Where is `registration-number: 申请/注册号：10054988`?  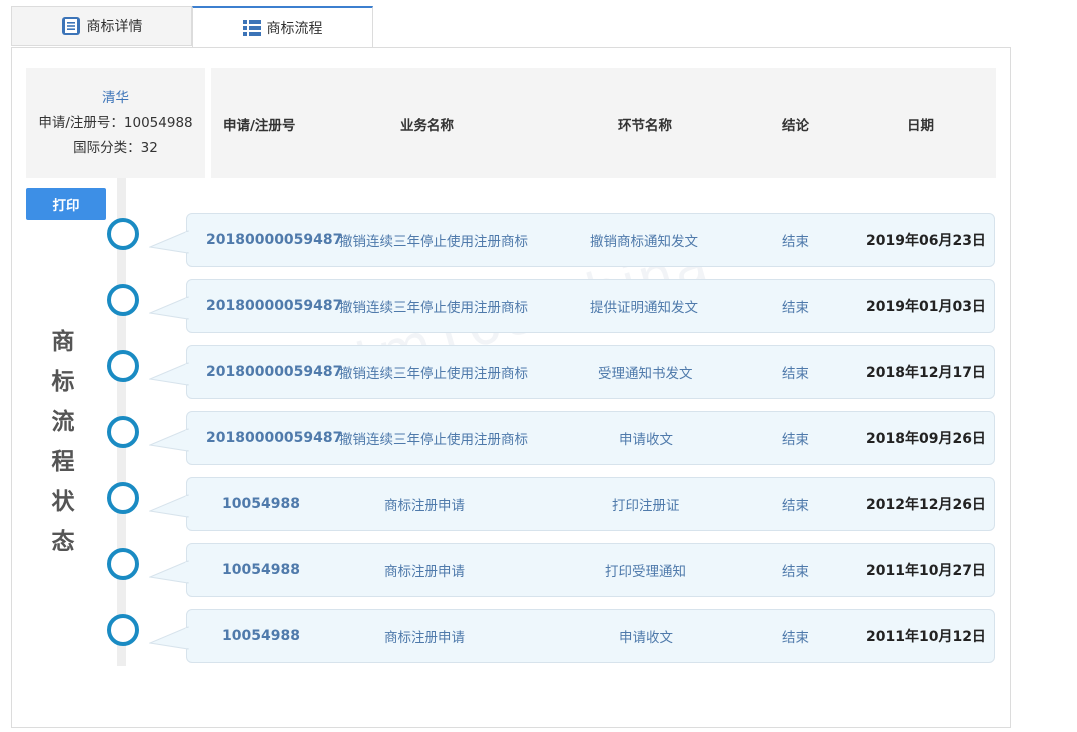
registration-number: 申请/注册号：10054988 is located at coordinates (115, 123).